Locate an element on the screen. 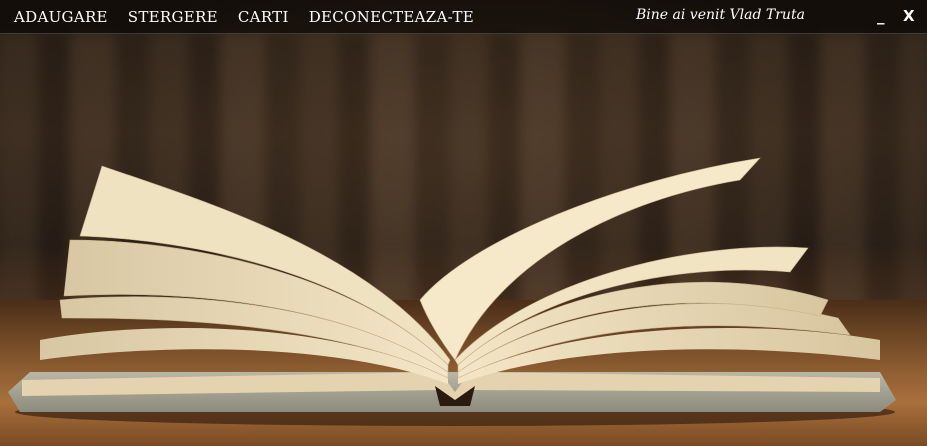  menu-item-carti: CARTI is located at coordinates (263, 17).